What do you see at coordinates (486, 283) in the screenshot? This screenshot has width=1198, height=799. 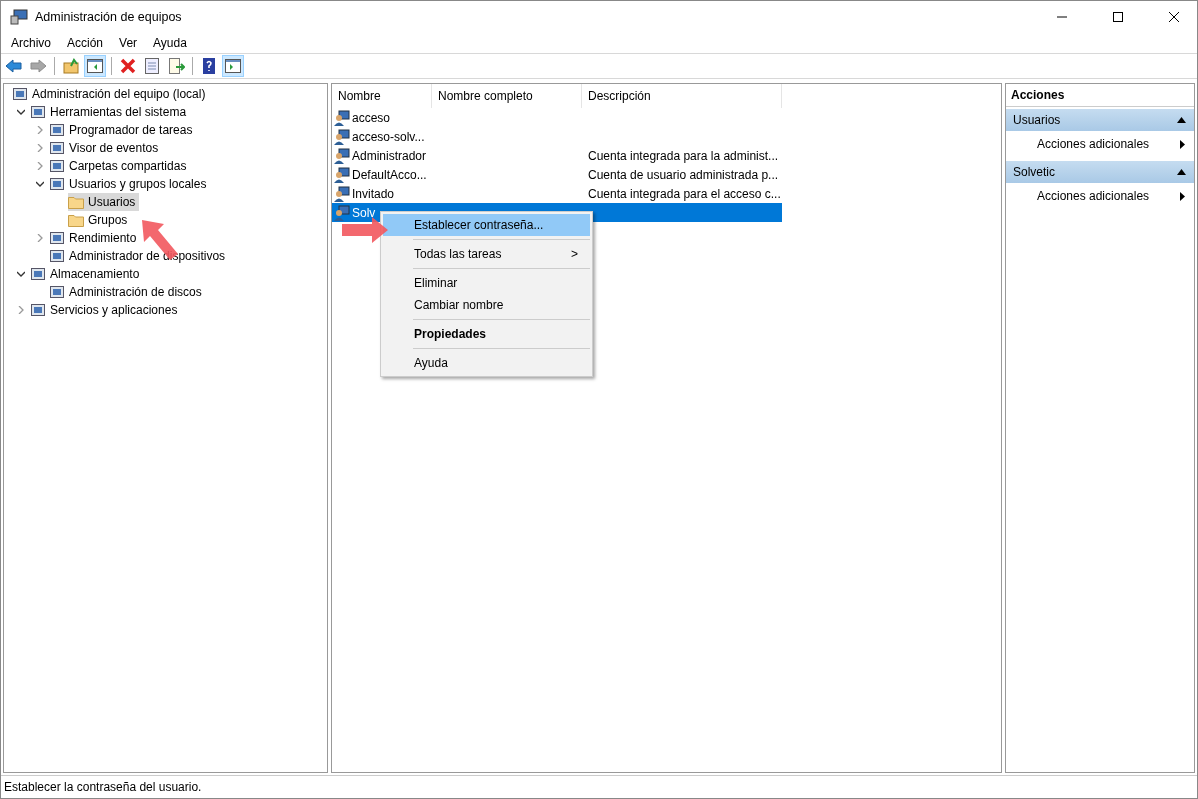 I see `context-menu-item: Eliminar` at bounding box center [486, 283].